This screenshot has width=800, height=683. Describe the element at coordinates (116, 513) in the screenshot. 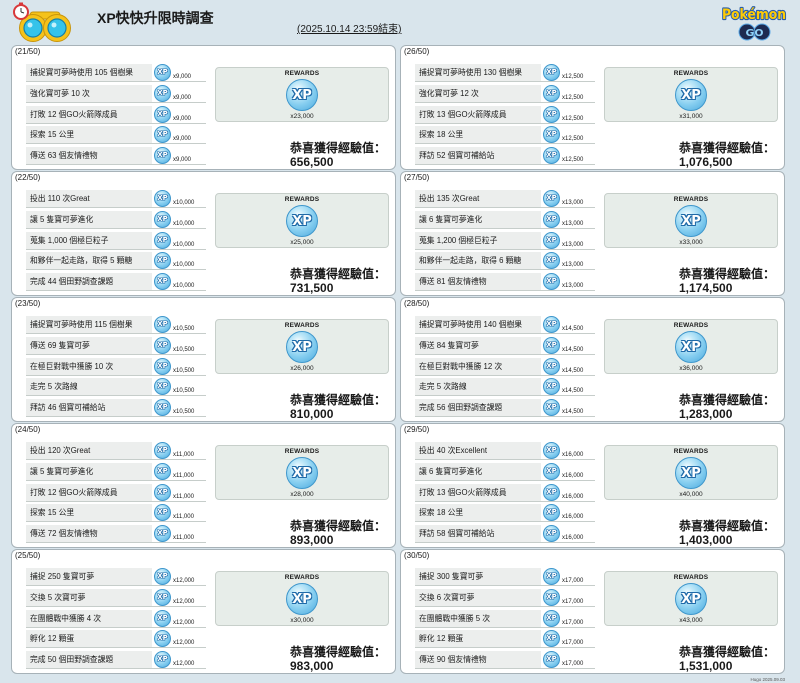

I see `task-row: 探索 15 公里 XP x11,000` at that location.